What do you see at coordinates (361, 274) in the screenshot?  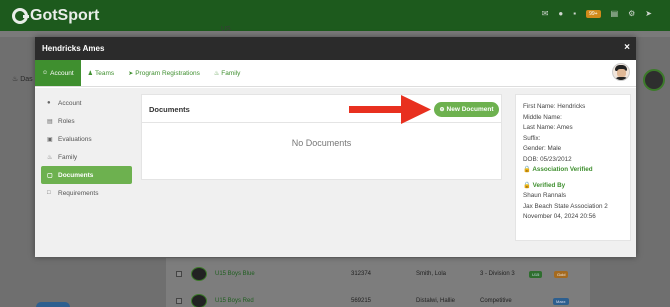 I see `team-number: 312374` at bounding box center [361, 274].